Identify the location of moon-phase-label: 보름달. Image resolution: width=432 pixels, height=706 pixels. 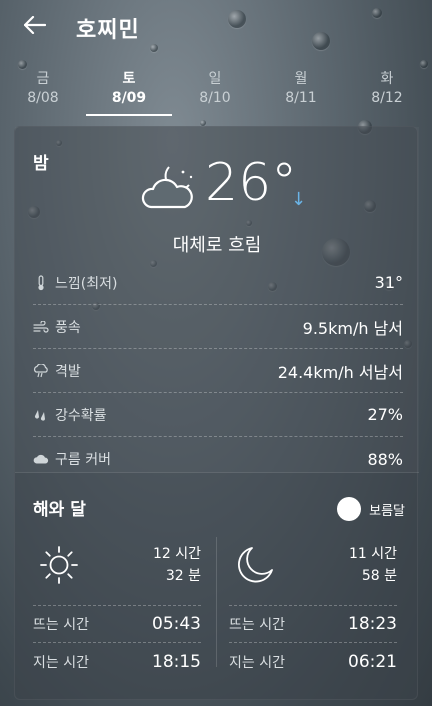
(387, 511).